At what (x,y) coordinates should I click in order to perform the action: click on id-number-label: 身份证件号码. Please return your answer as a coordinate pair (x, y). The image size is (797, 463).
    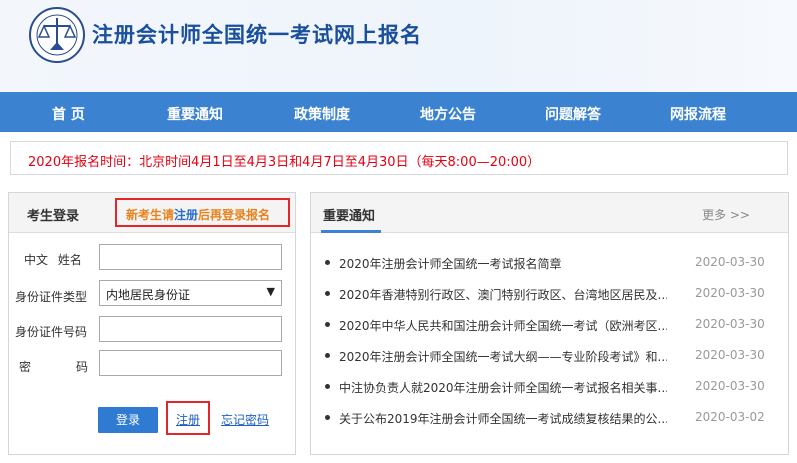
    Looking at the image, I should click on (51, 332).